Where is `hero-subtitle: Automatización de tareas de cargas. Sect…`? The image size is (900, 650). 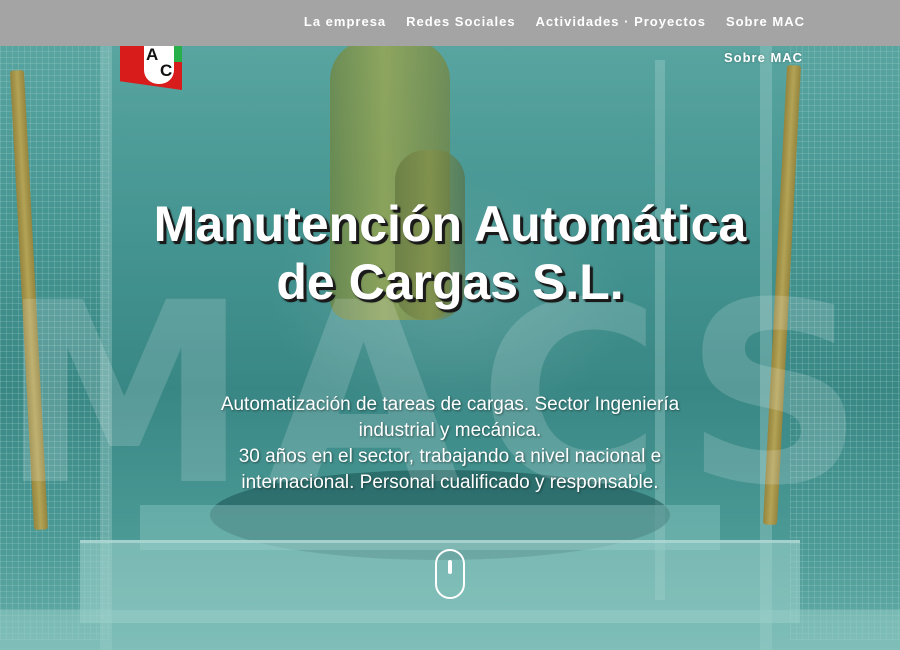 hero-subtitle: Automatización de tareas de cargas. Sect… is located at coordinates (450, 444).